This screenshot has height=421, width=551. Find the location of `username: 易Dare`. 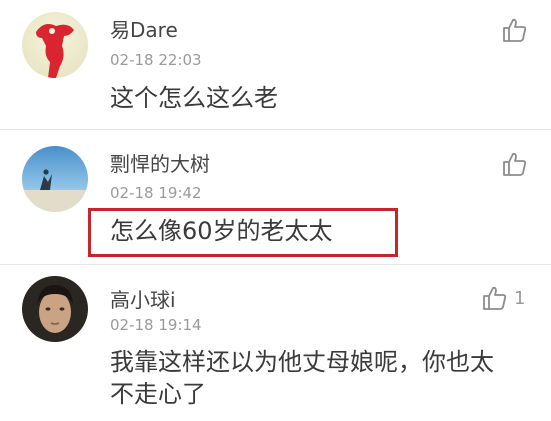

username: 易Dare is located at coordinates (144, 28).